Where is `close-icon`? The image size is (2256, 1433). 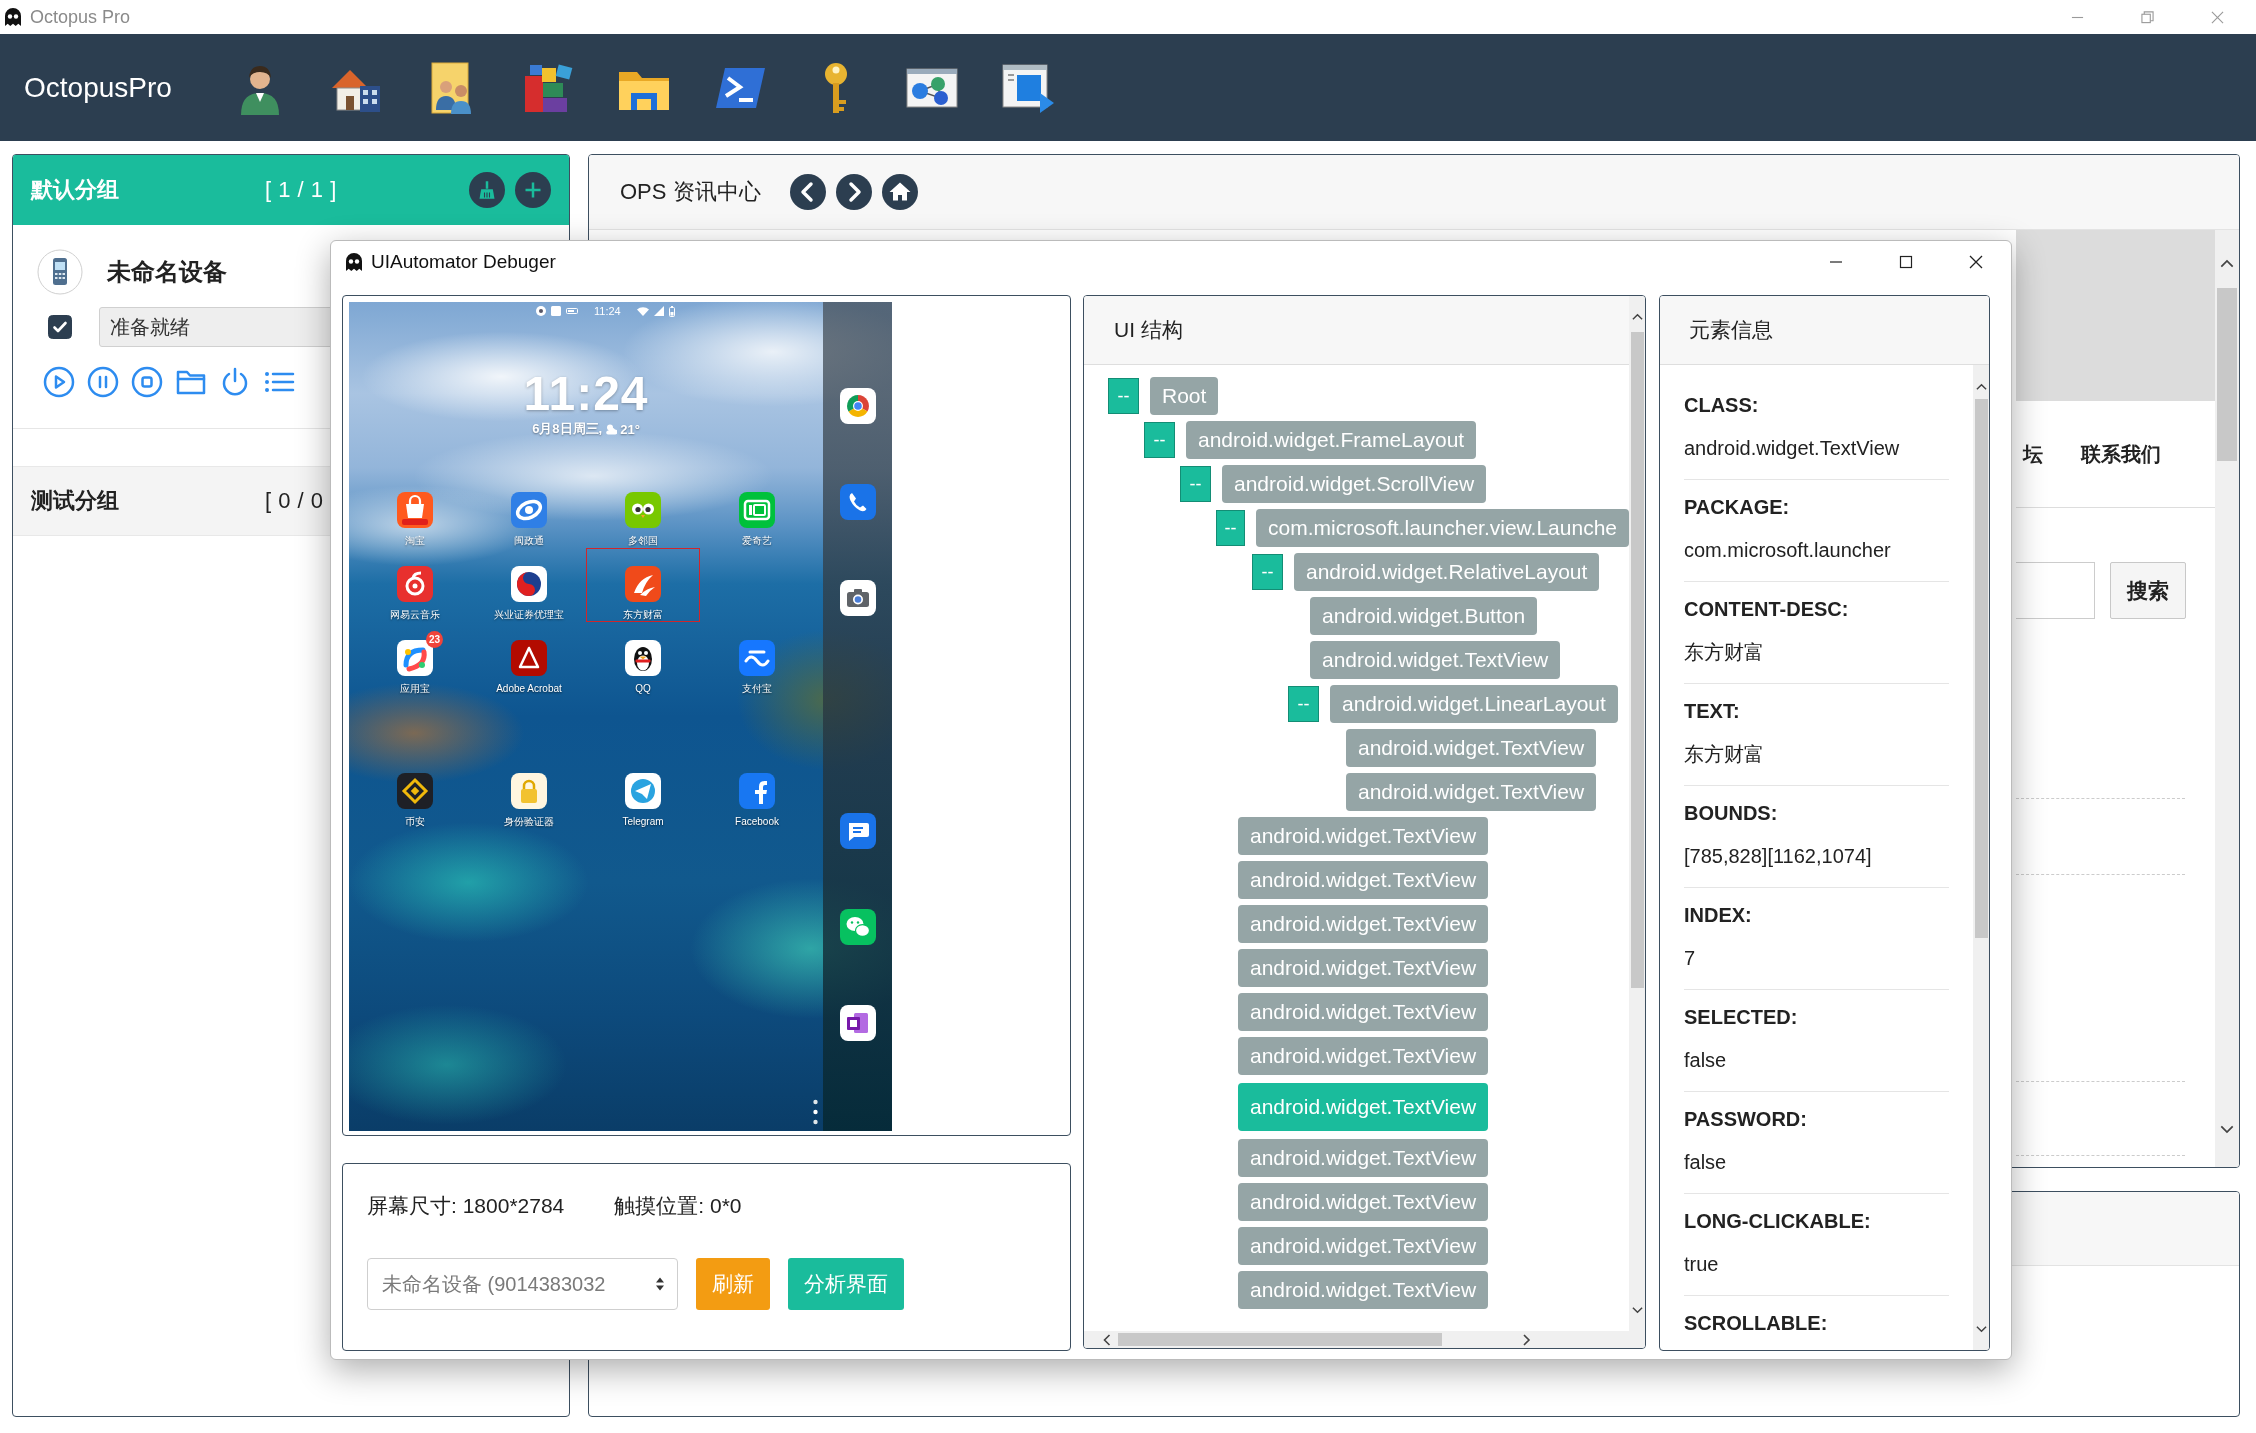 close-icon is located at coordinates (1976, 262).